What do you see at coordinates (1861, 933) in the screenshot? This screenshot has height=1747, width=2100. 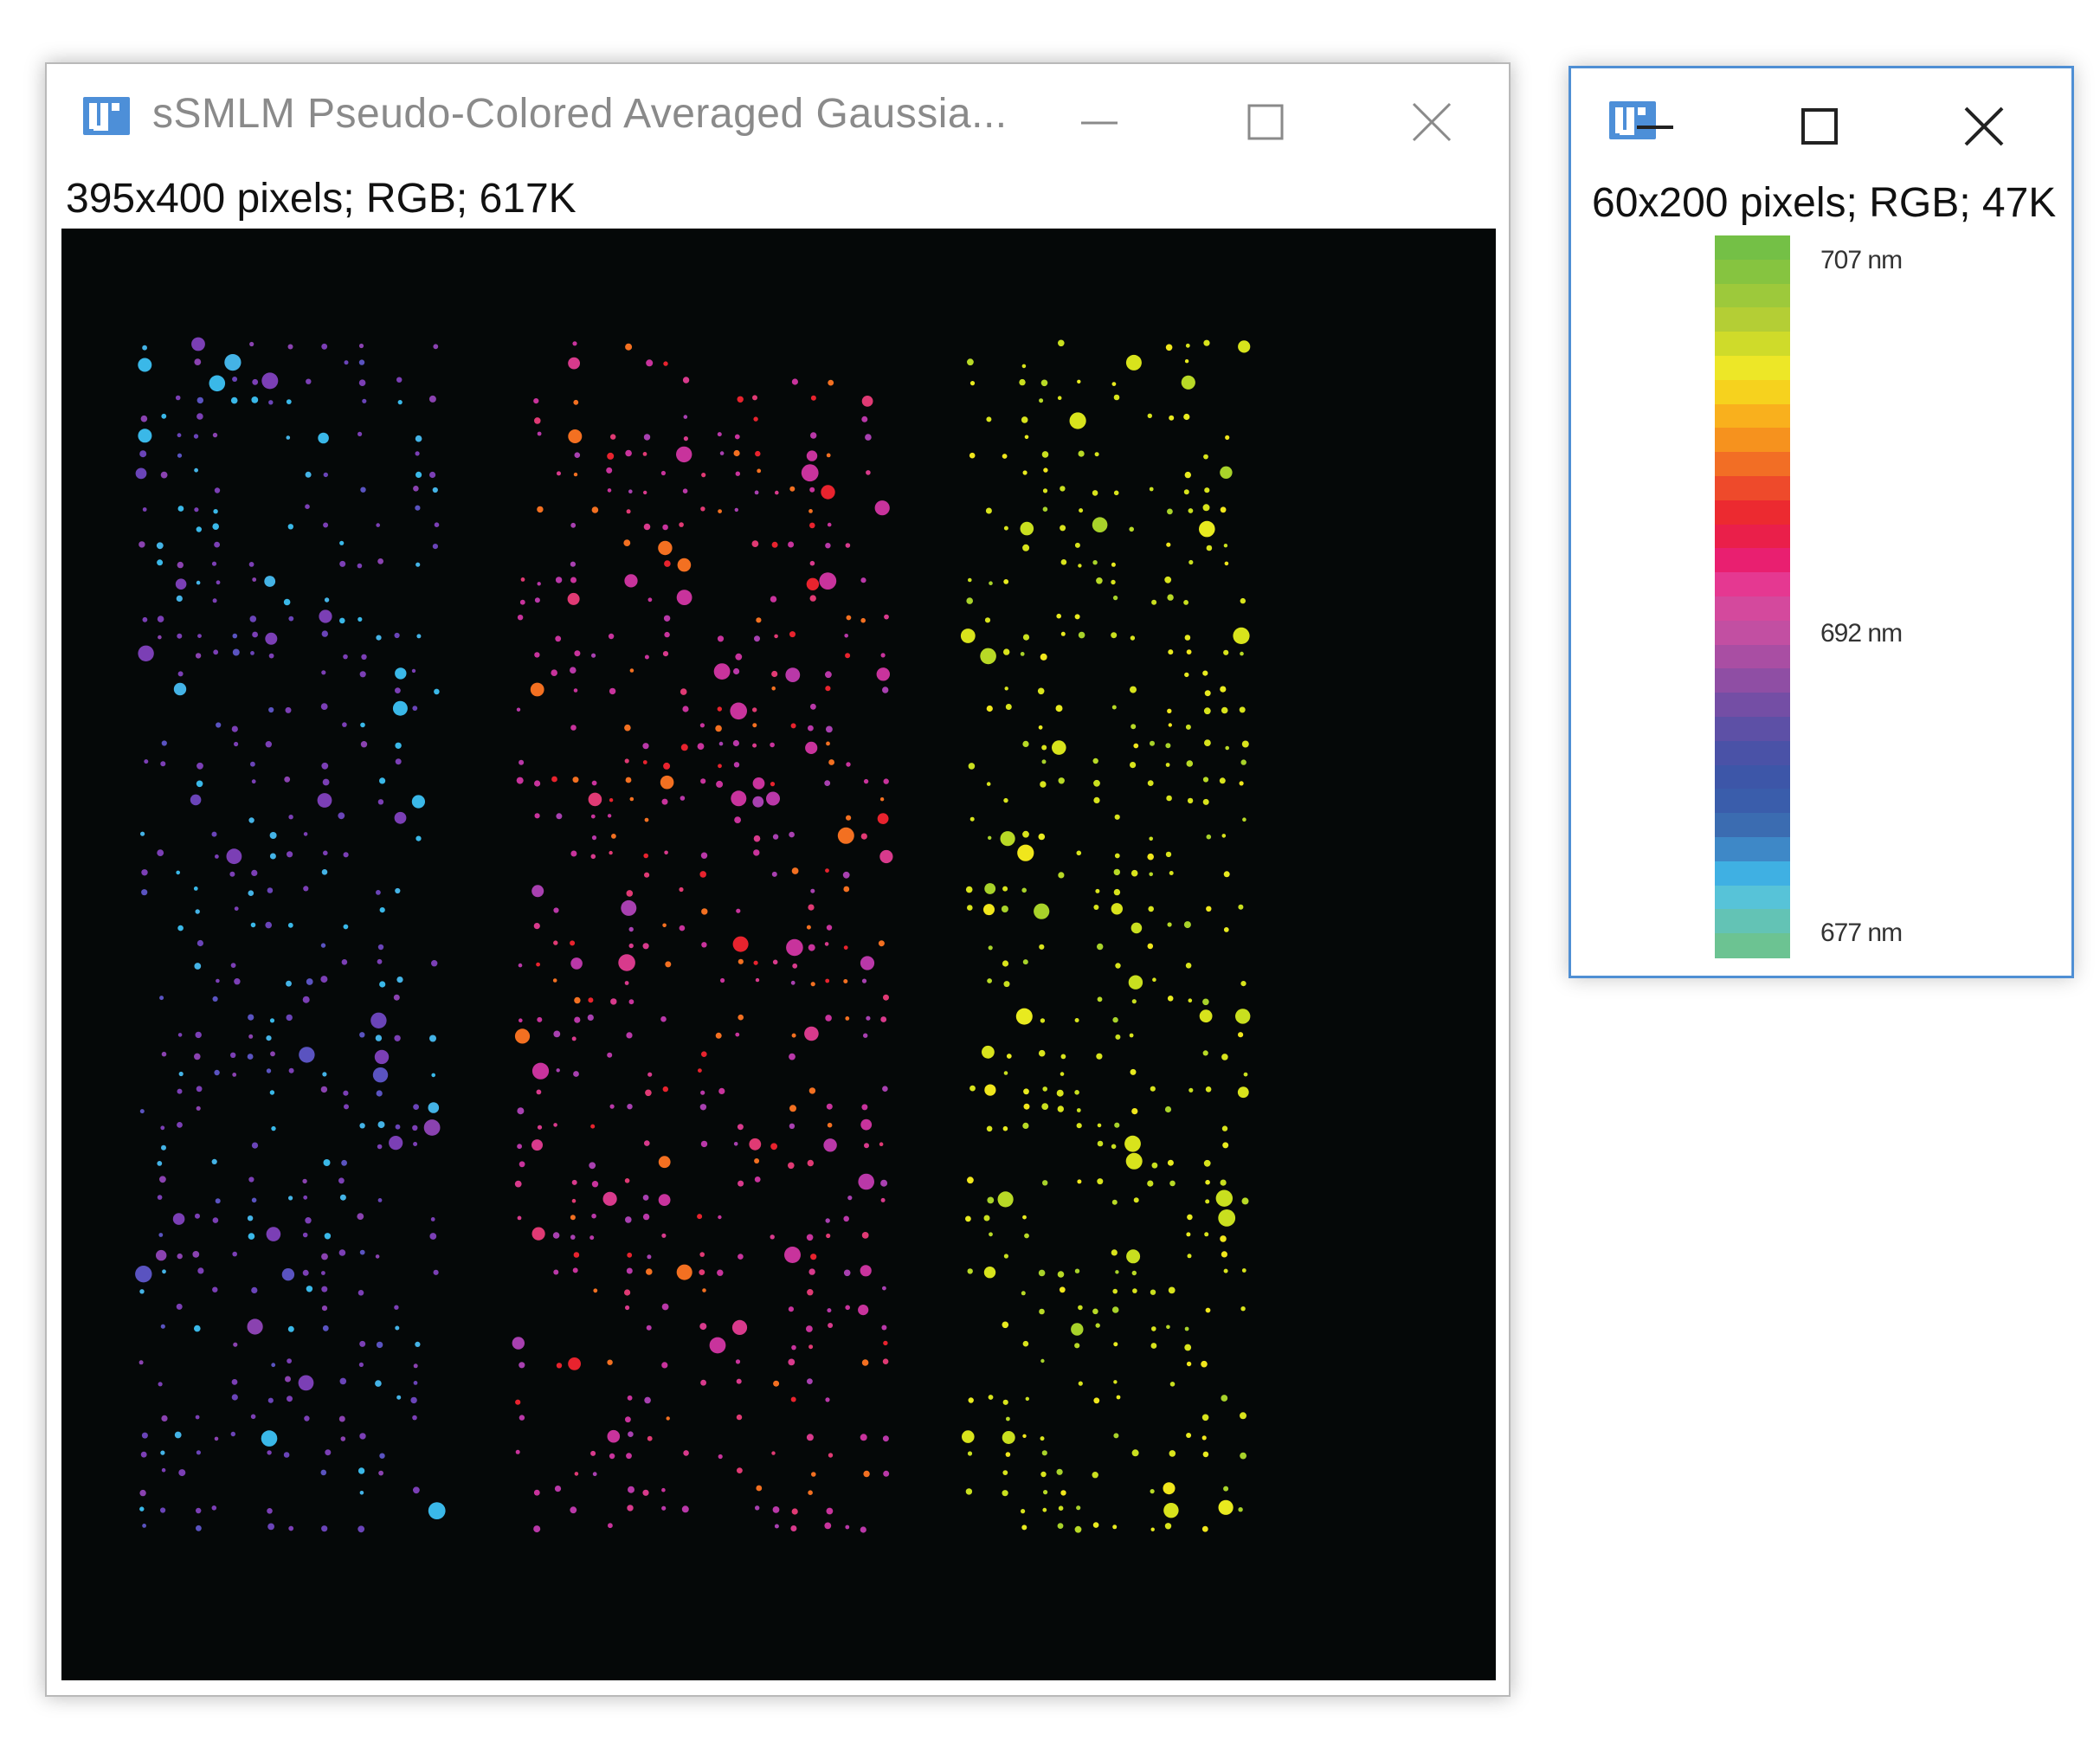 I see `colorbar-tick-label: 677 nm` at bounding box center [1861, 933].